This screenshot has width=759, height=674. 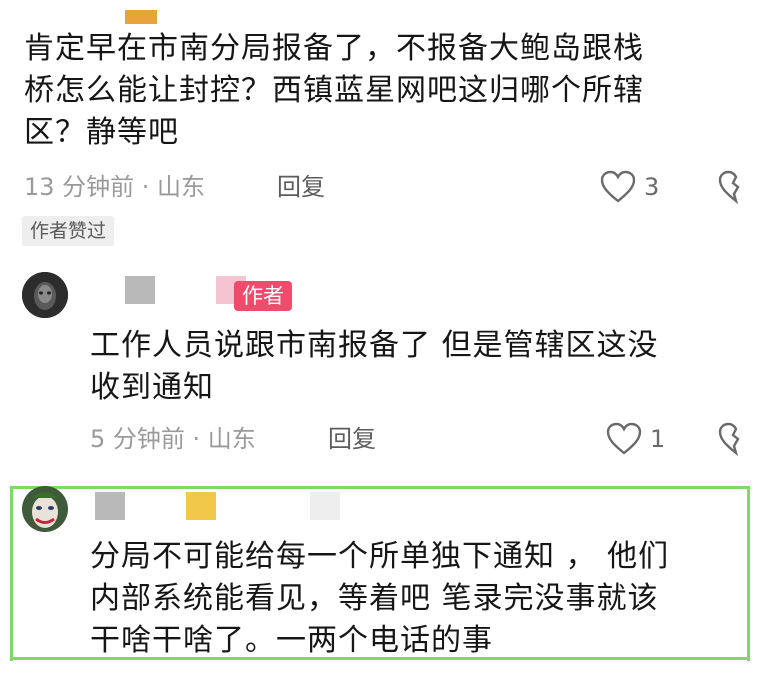 I want to click on comment-text-line: 区？静等吧, so click(x=101, y=132).